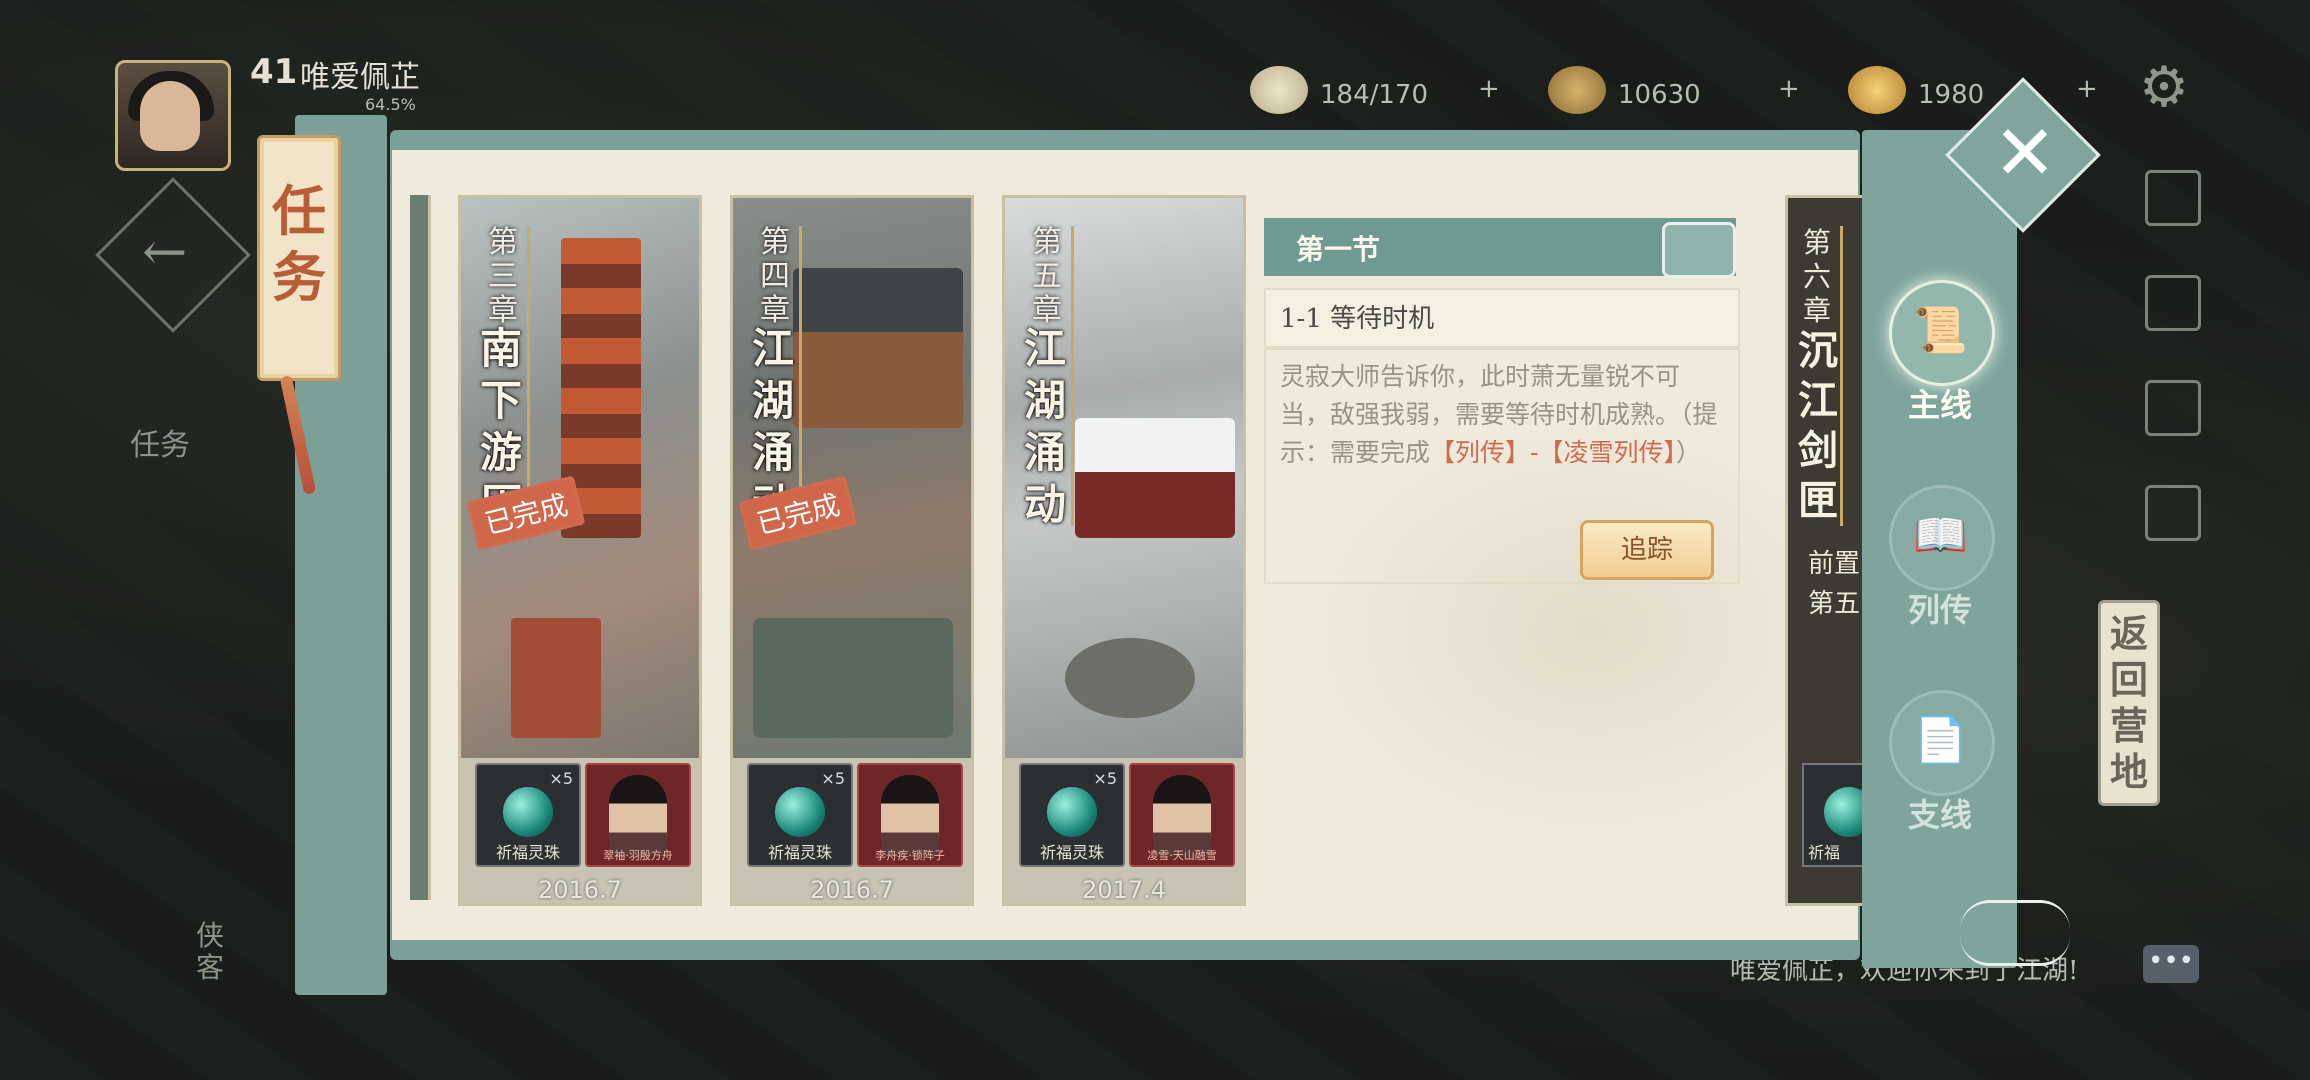 The width and height of the screenshot is (2310, 1080). Describe the element at coordinates (1940, 330) in the screenshot. I see `scroll-icon: 📜` at that location.